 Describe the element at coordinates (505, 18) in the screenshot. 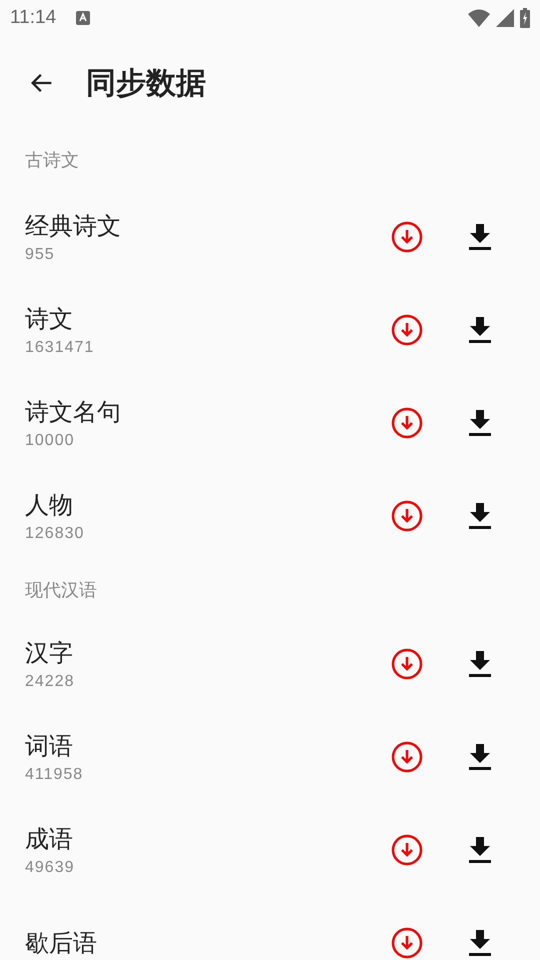

I see `signal-icon` at that location.